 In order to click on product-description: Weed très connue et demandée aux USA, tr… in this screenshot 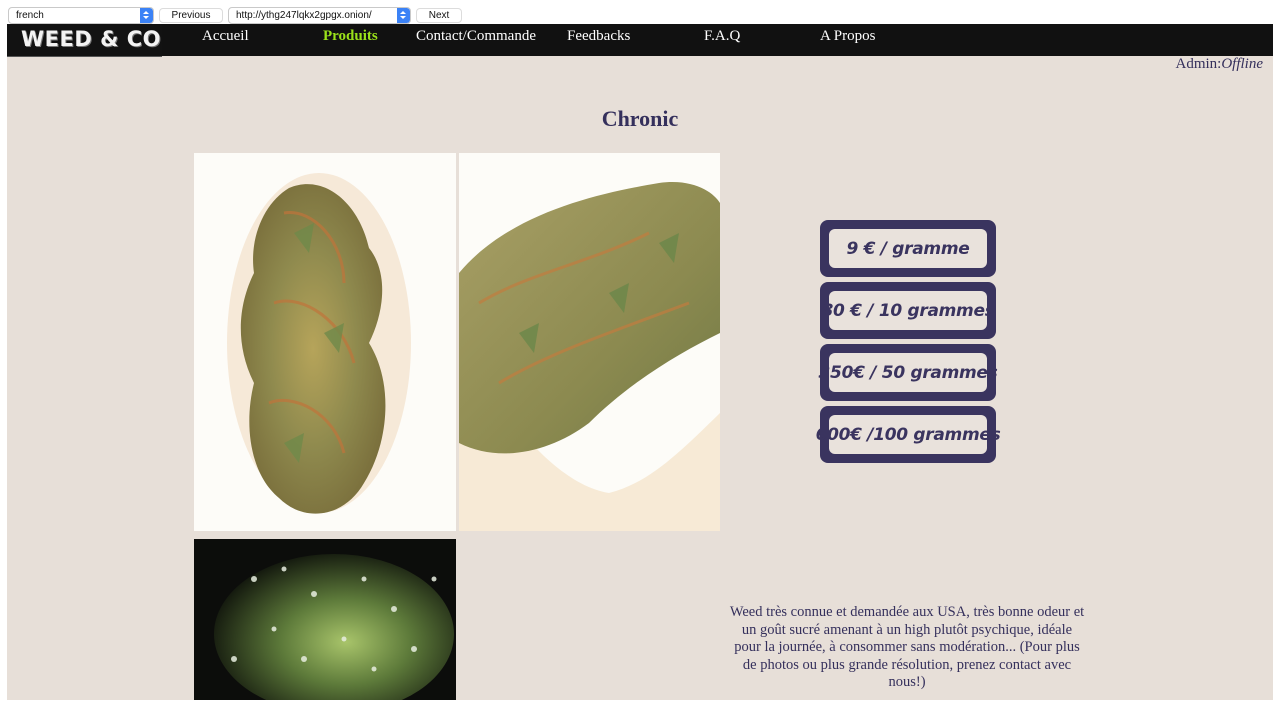, I will do `click(907, 647)`.